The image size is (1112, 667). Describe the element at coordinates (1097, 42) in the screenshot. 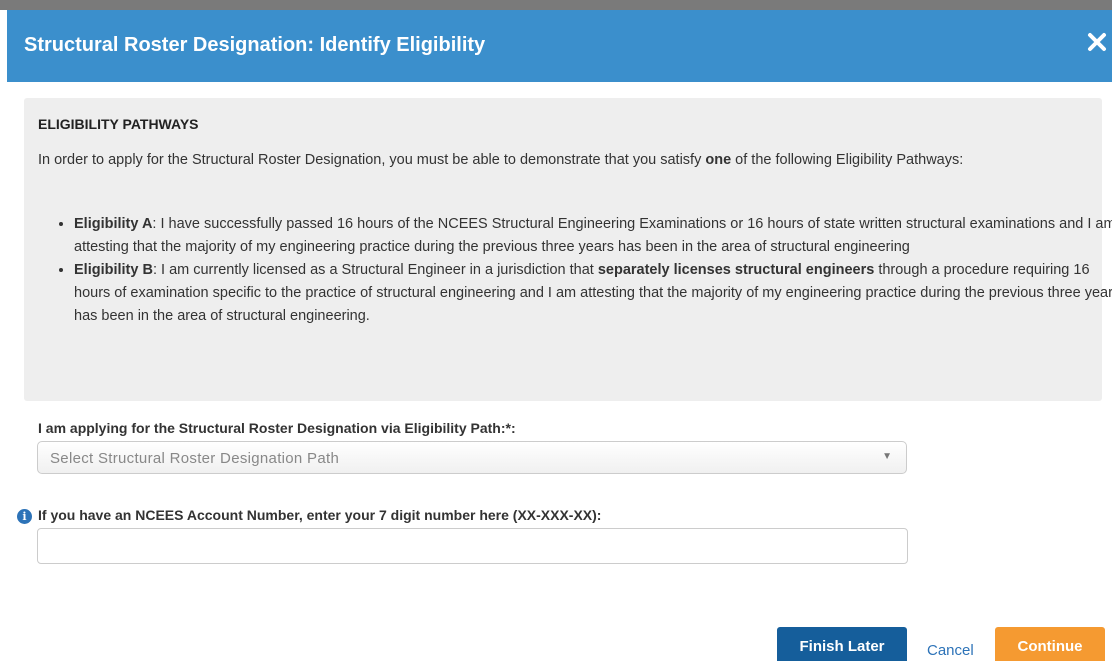

I see `close-icon` at that location.